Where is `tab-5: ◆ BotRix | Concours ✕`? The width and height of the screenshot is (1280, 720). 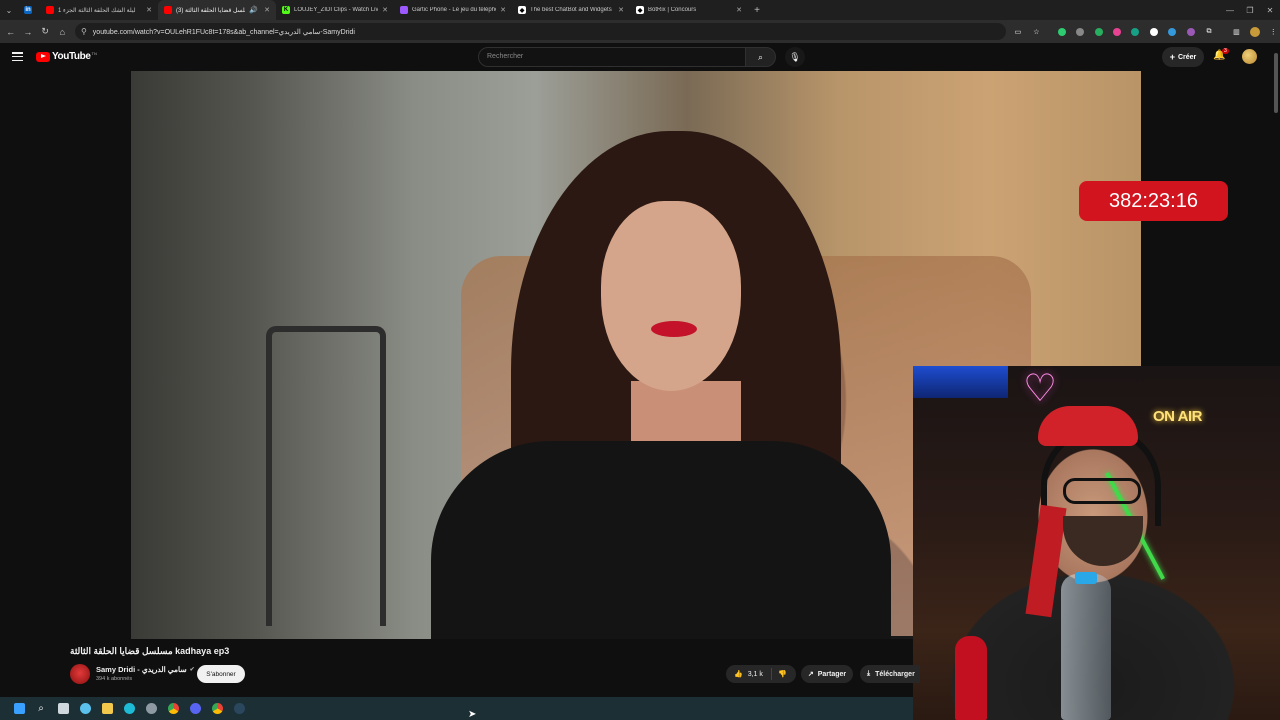 tab-5: ◆ BotRix | Concours ✕ is located at coordinates (689, 10).